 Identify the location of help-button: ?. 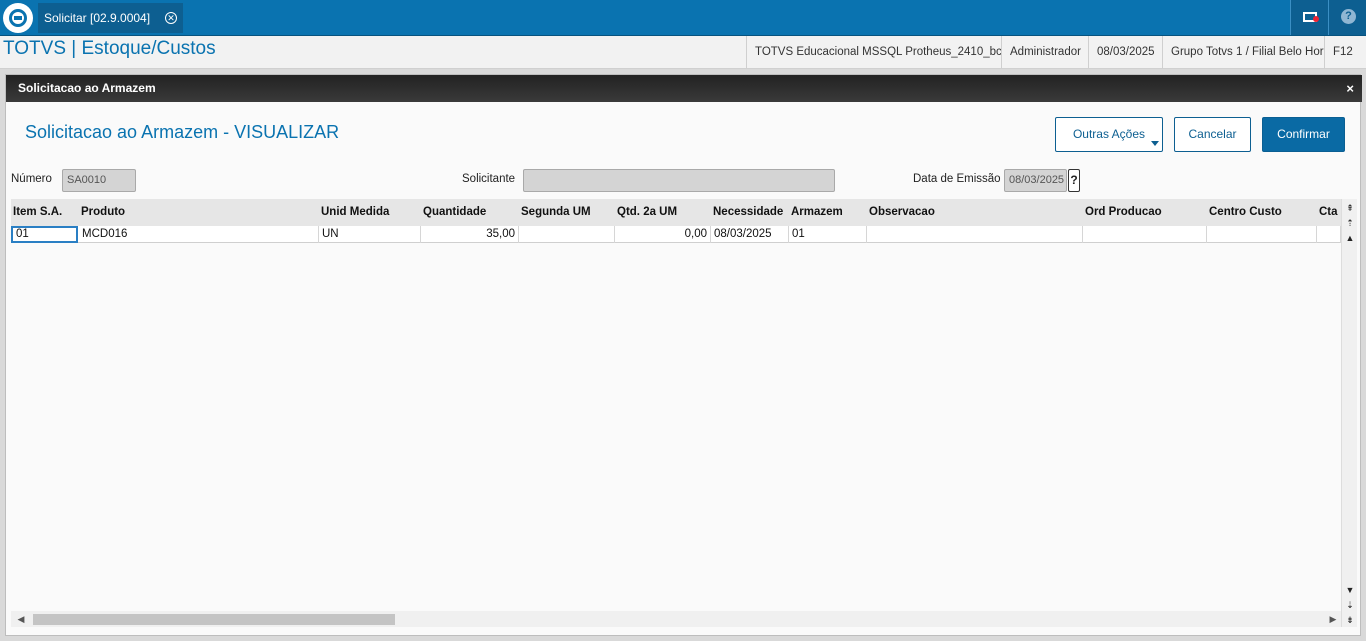
(1347, 17).